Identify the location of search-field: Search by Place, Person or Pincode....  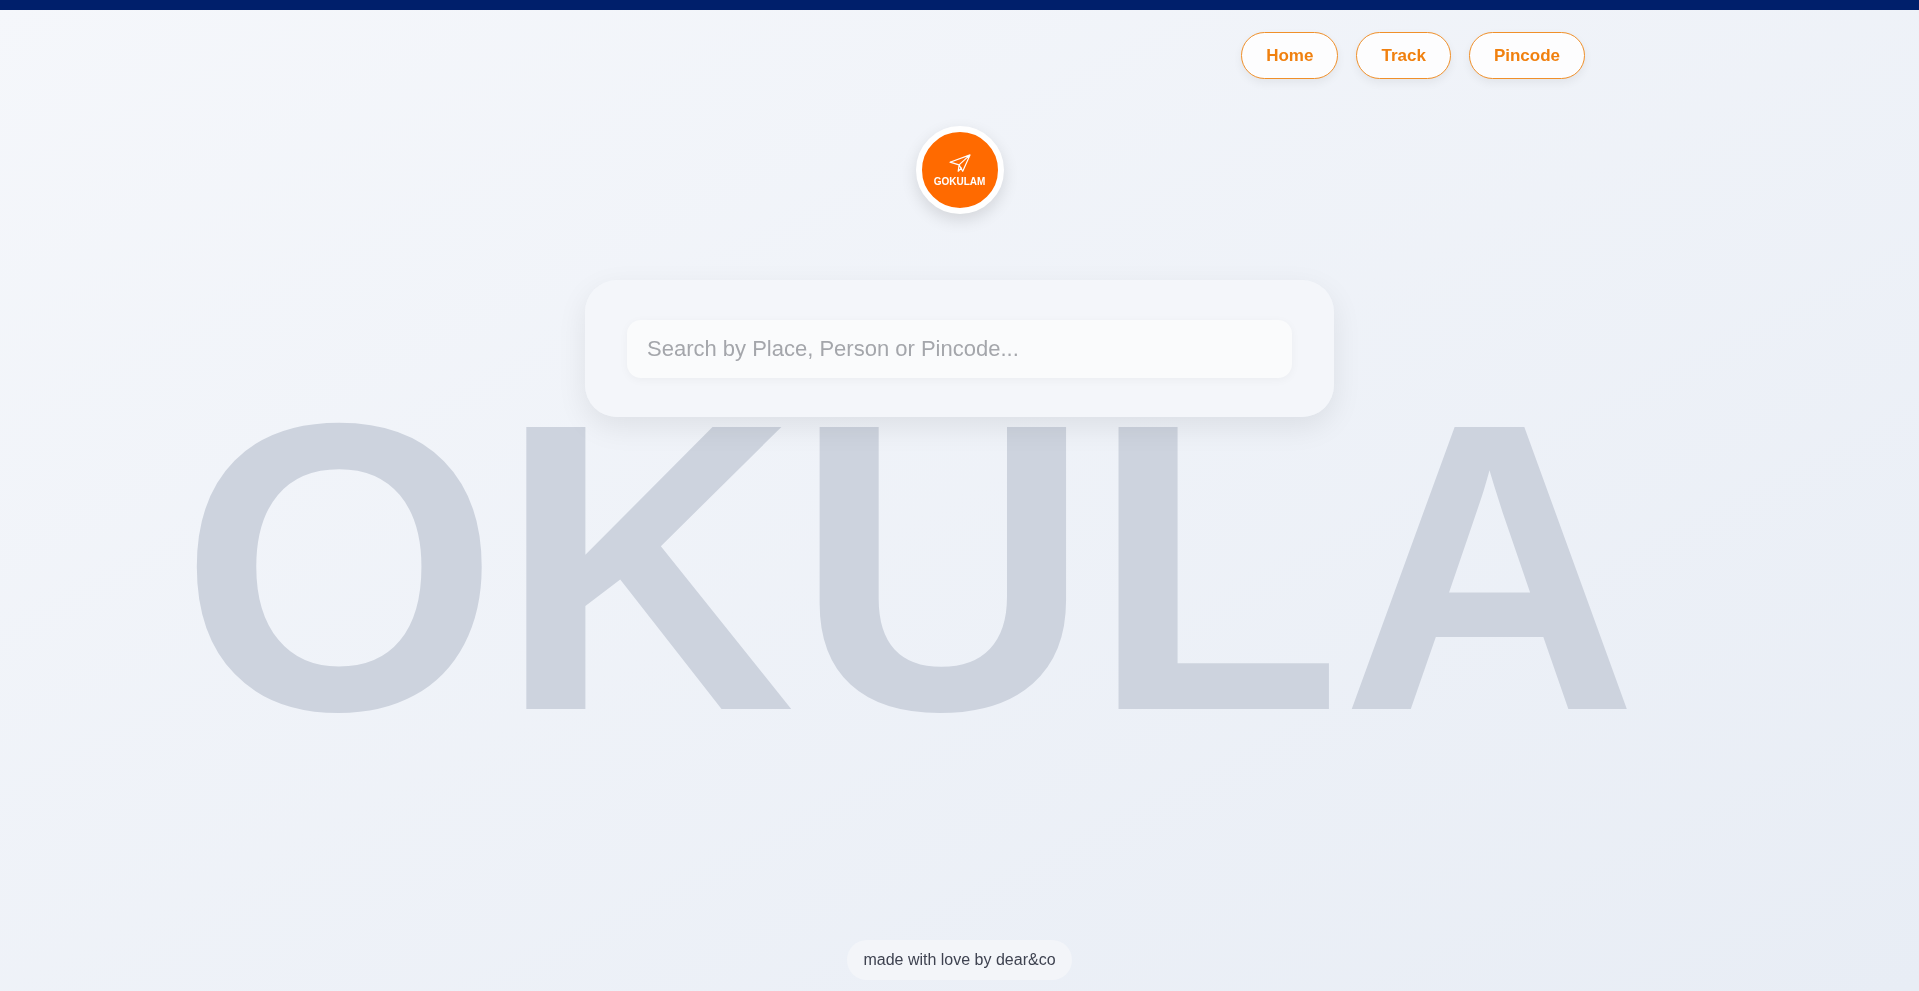
(959, 349).